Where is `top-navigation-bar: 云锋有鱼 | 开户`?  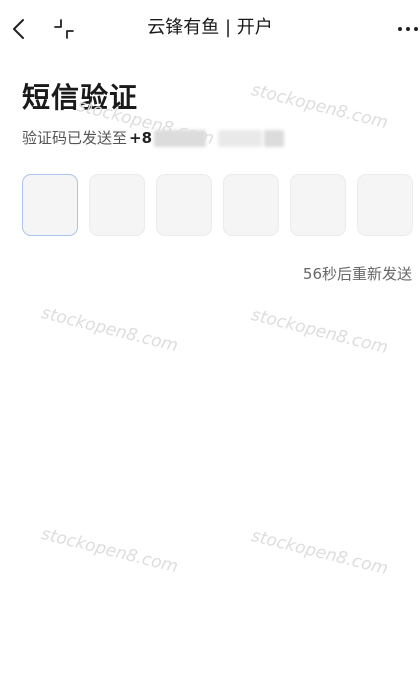
top-navigation-bar: 云锋有鱼 | 开户 is located at coordinates (210, 28).